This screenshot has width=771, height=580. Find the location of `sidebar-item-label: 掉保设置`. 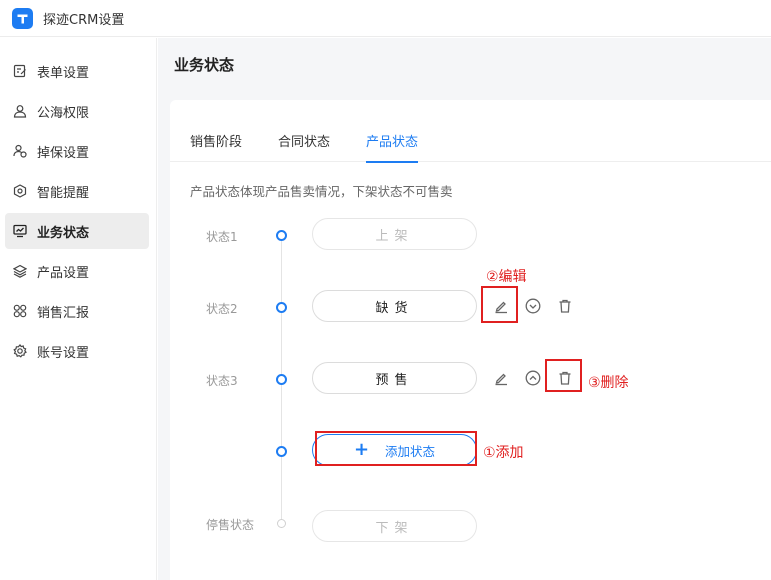

sidebar-item-label: 掉保设置 is located at coordinates (63, 153).